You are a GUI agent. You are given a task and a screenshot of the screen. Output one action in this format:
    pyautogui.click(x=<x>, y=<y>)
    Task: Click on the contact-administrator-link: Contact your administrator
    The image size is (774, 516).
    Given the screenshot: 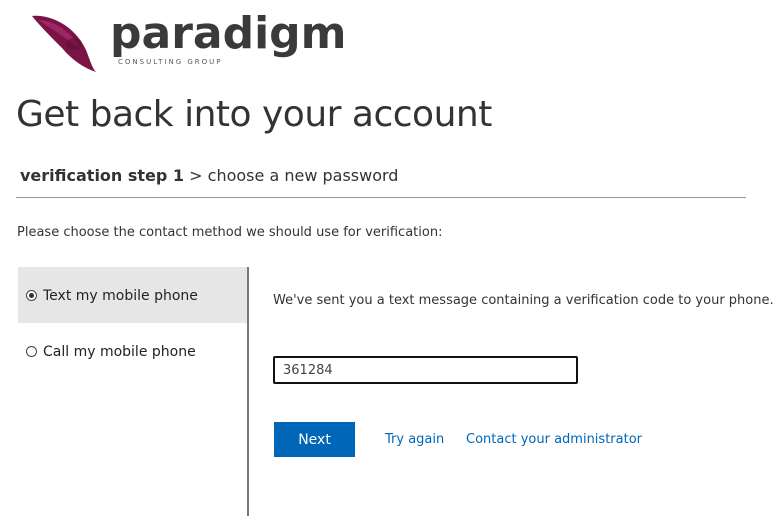 What is the action you would take?
    pyautogui.click(x=554, y=439)
    